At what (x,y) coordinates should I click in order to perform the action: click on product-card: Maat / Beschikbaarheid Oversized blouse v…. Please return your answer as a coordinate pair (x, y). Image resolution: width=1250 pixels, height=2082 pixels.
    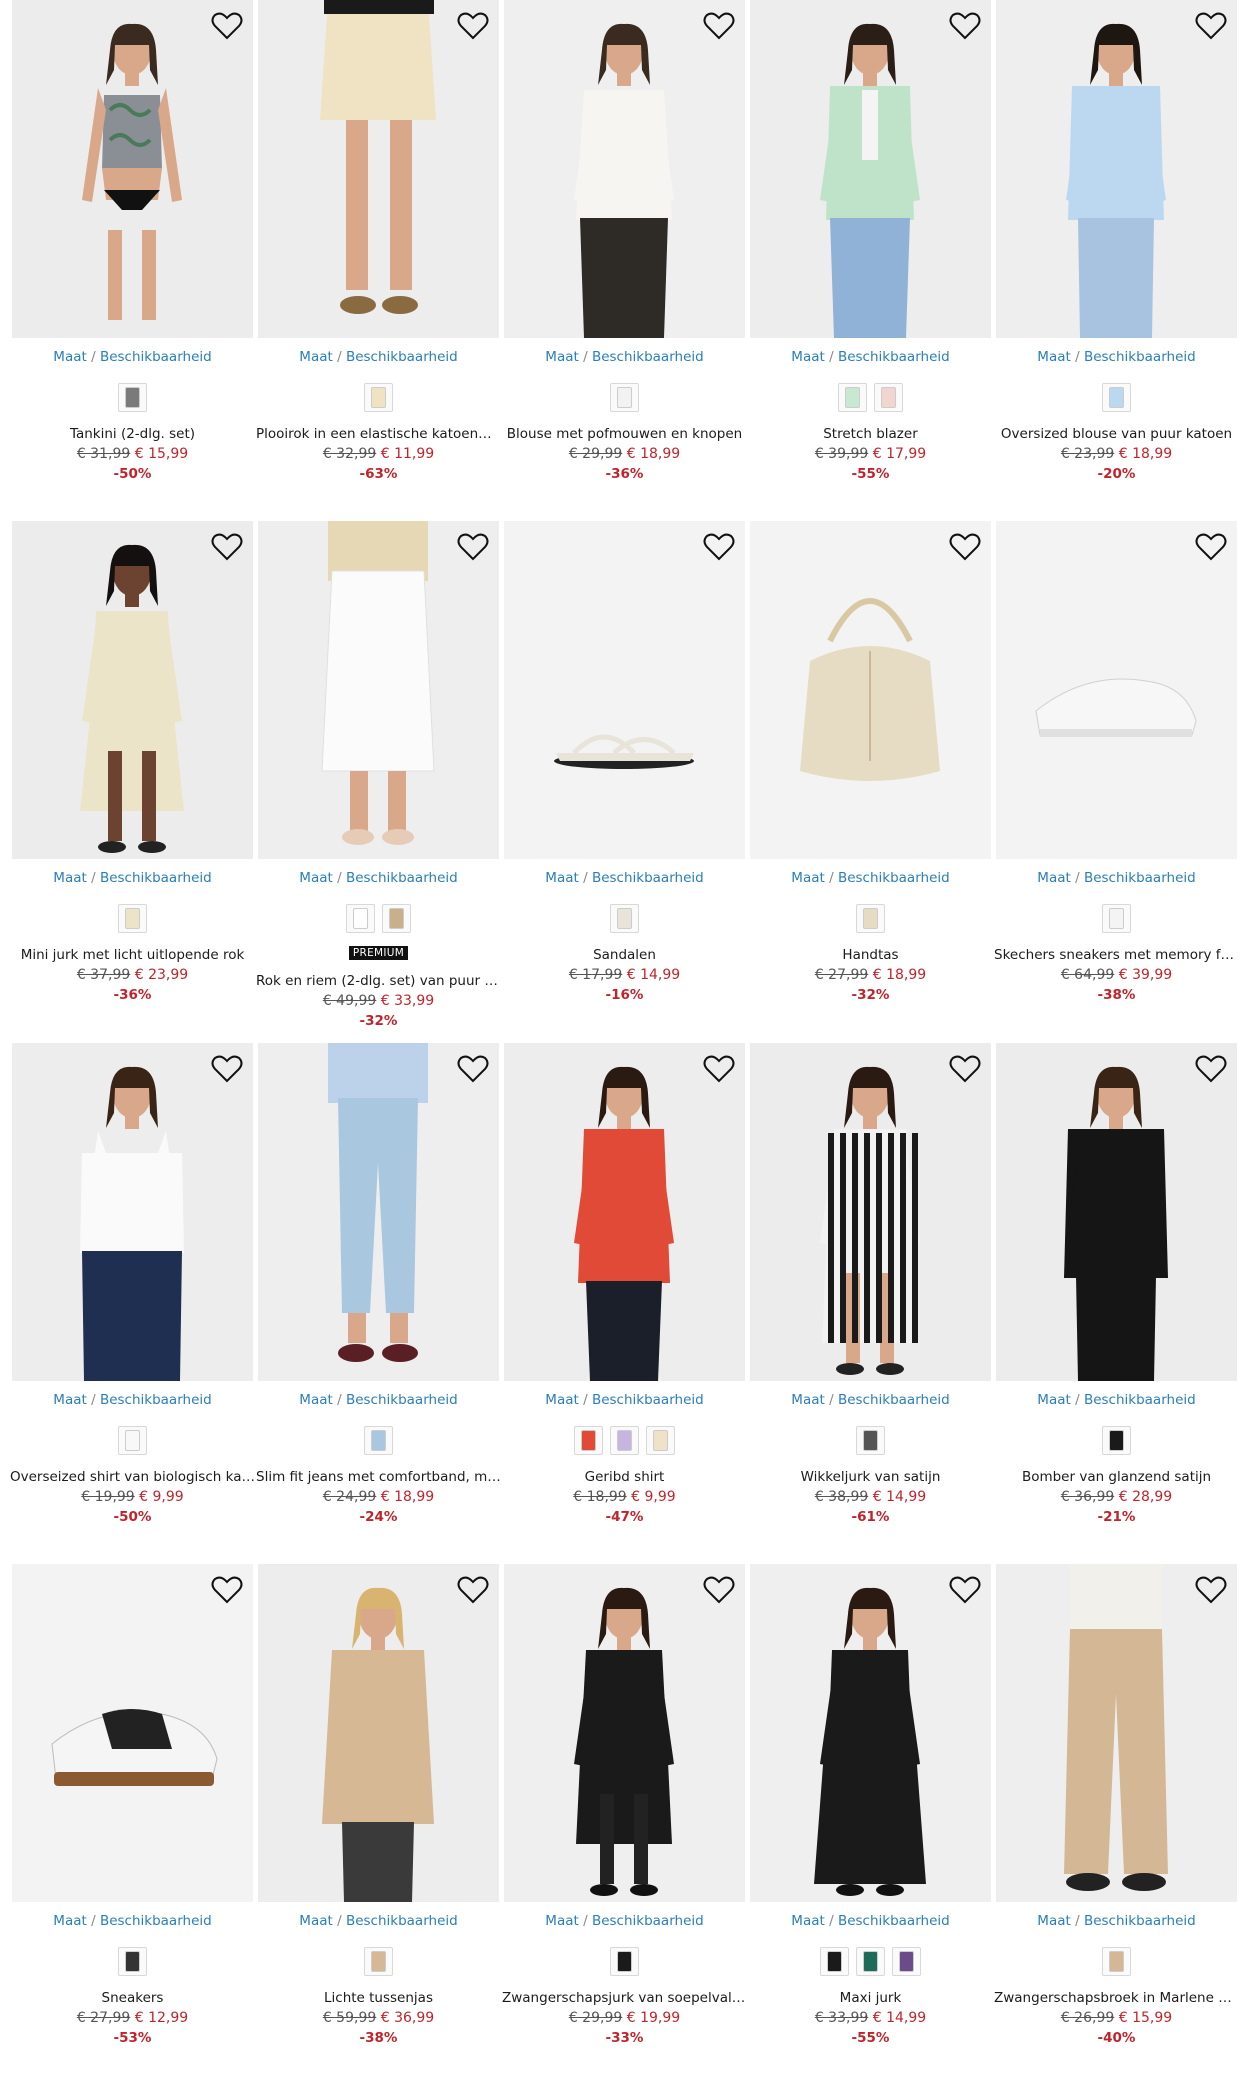
    Looking at the image, I should click on (1116, 250).